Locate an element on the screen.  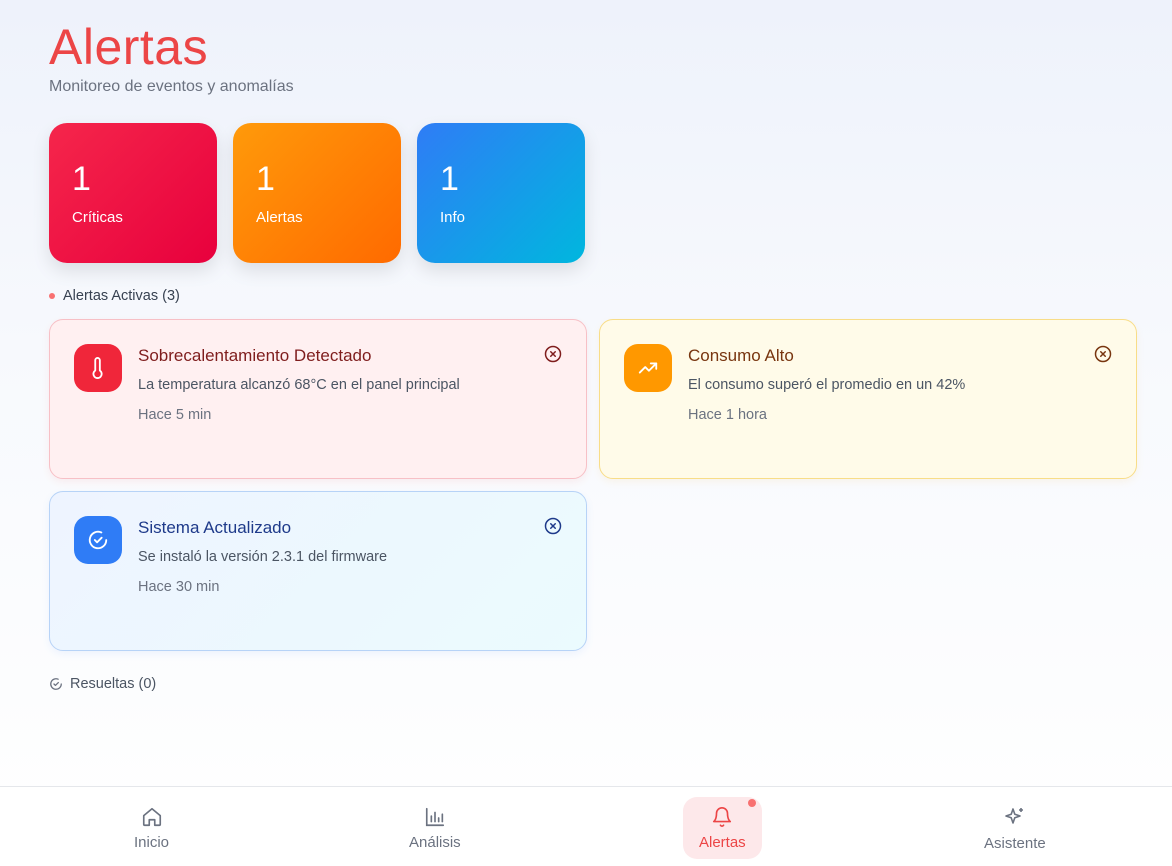
stats-row: 1 Críticas 1 Alertas 1 Info is located at coordinates (317, 193).